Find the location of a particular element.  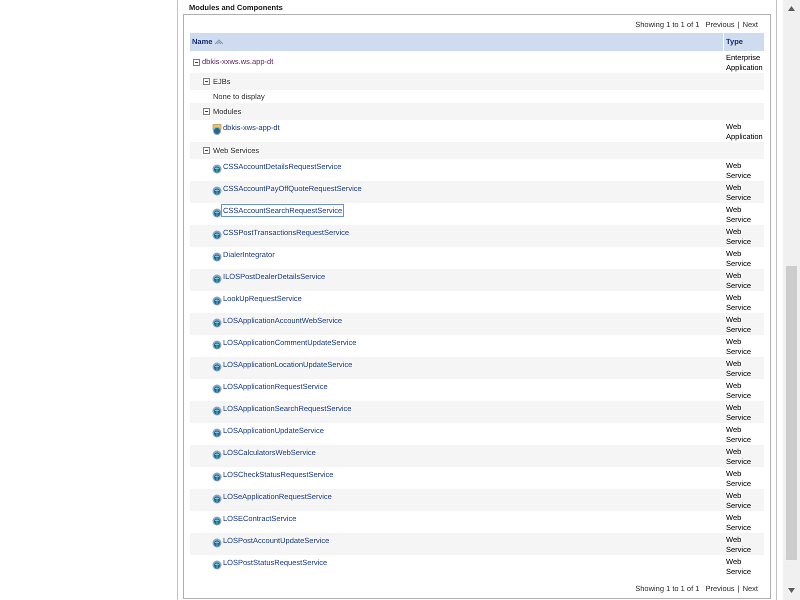

scroll-up-icon is located at coordinates (791, 8).